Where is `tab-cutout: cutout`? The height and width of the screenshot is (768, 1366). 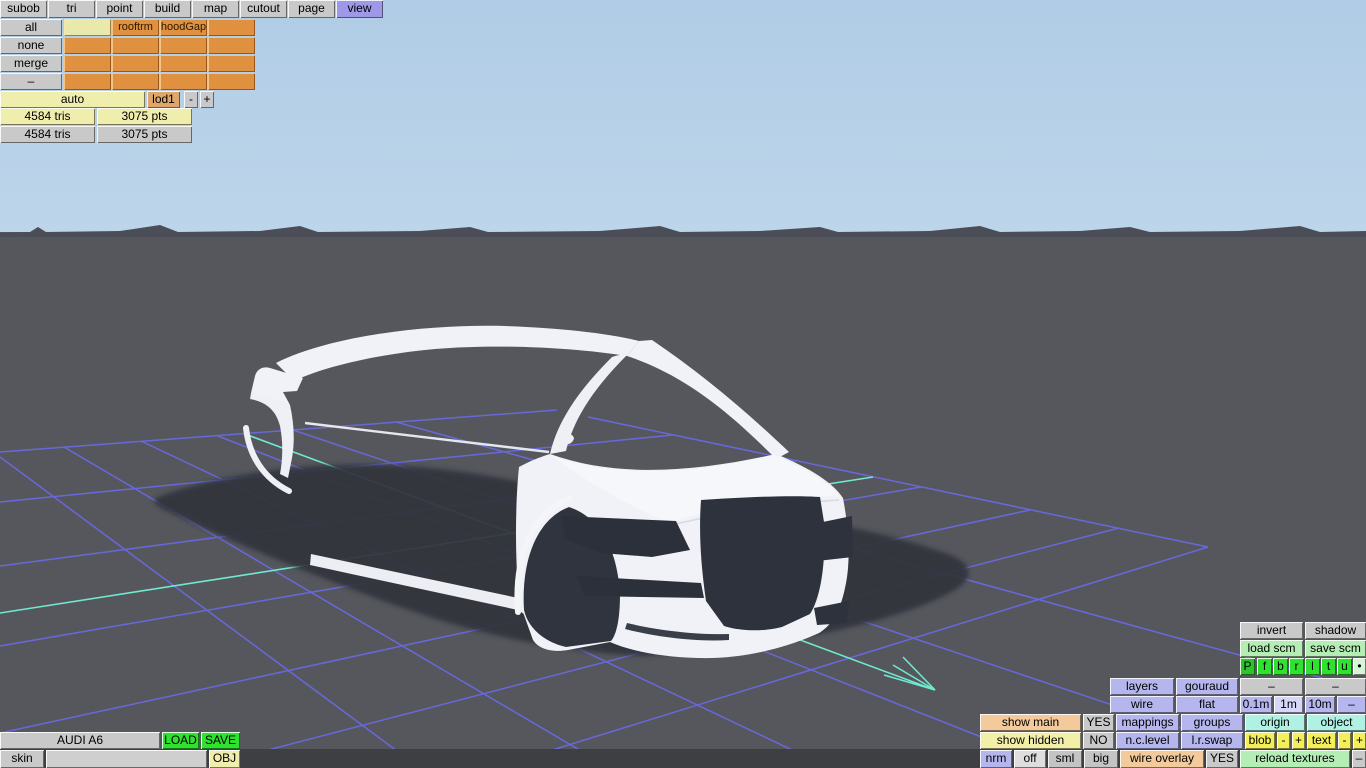 tab-cutout: cutout is located at coordinates (263, 9).